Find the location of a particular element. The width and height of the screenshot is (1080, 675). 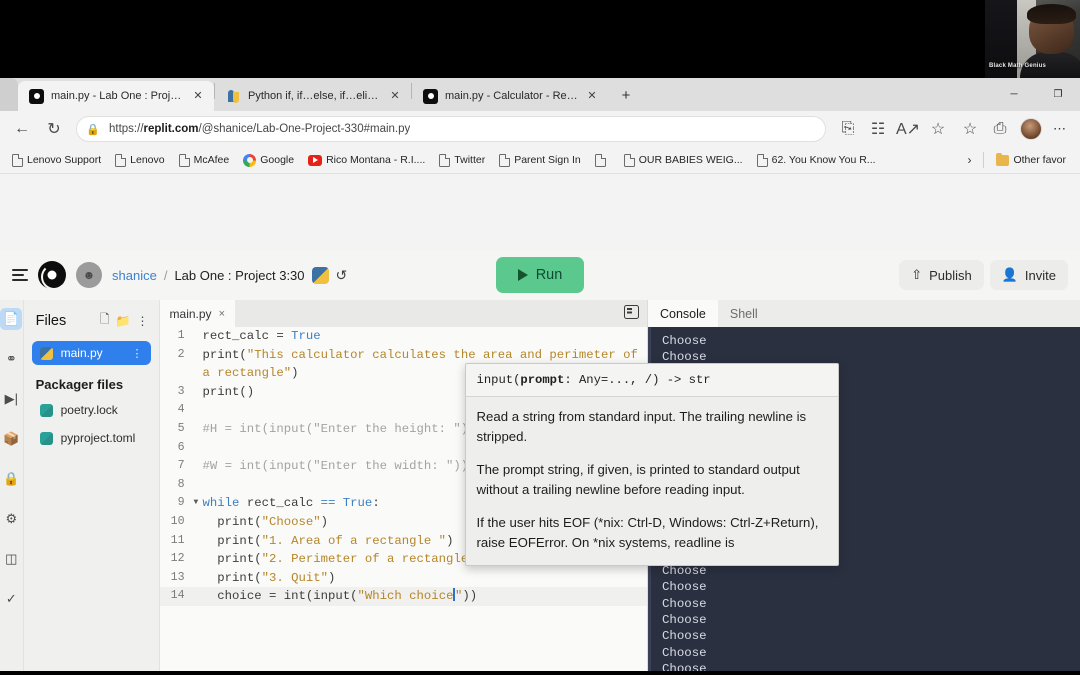

profile-avatar is located at coordinates (1031, 129).